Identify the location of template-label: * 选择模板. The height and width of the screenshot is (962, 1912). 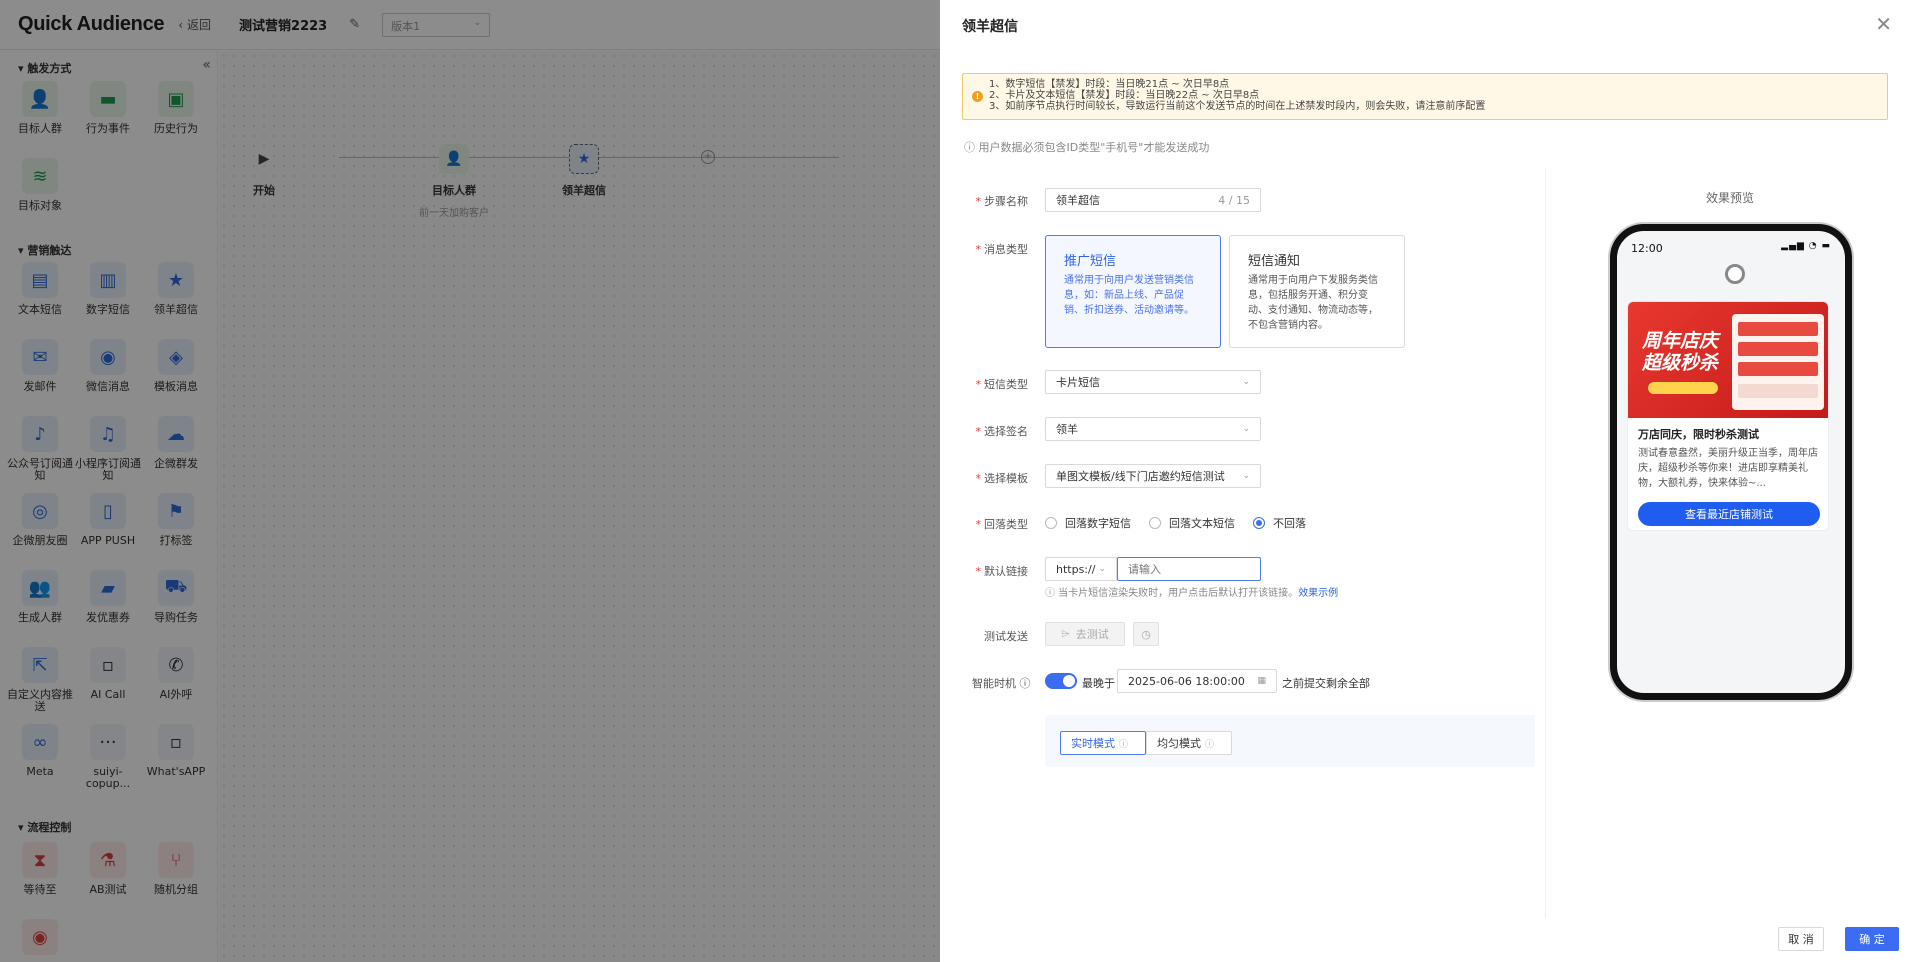
(1002, 478).